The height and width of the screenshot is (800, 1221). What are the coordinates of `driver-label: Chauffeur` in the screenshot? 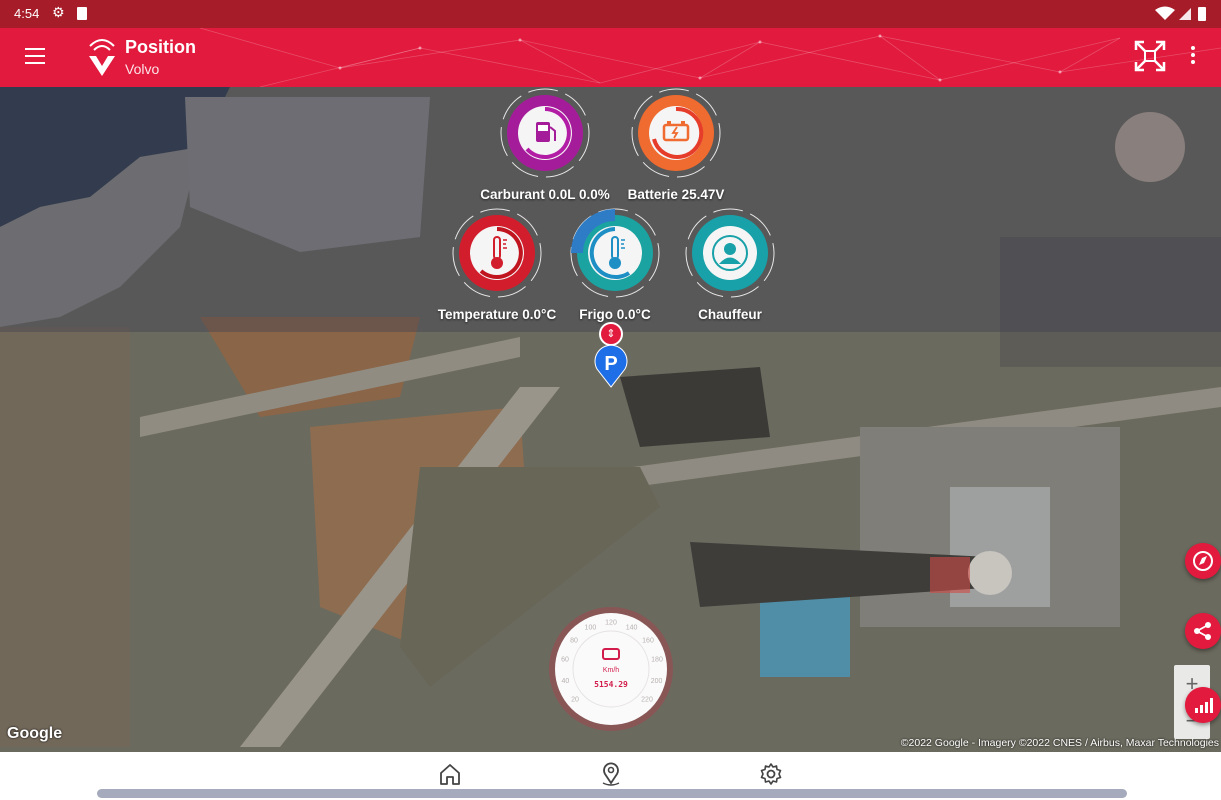 It's located at (730, 314).